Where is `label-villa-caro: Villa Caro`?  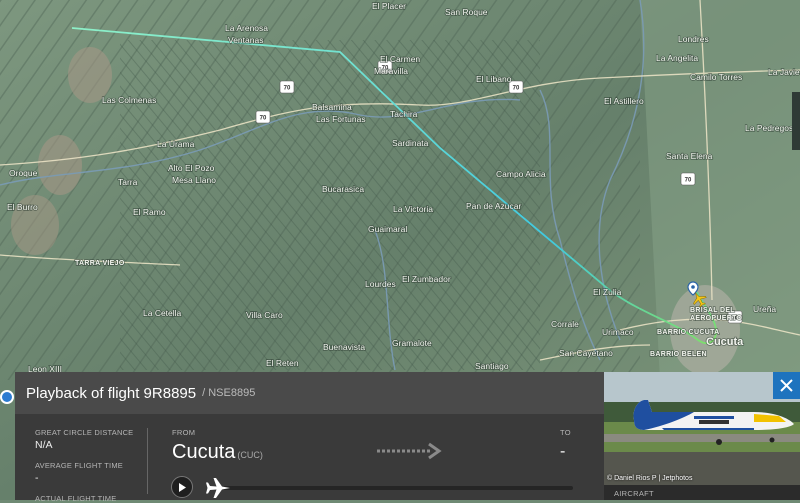 label-villa-caro: Villa Caro is located at coordinates (264, 315).